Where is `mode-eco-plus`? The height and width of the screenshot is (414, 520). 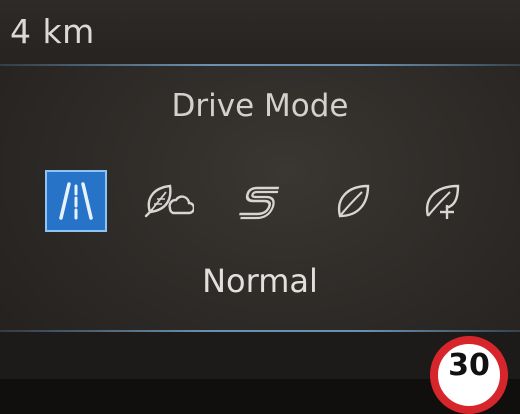
mode-eco-plus is located at coordinates (443, 201).